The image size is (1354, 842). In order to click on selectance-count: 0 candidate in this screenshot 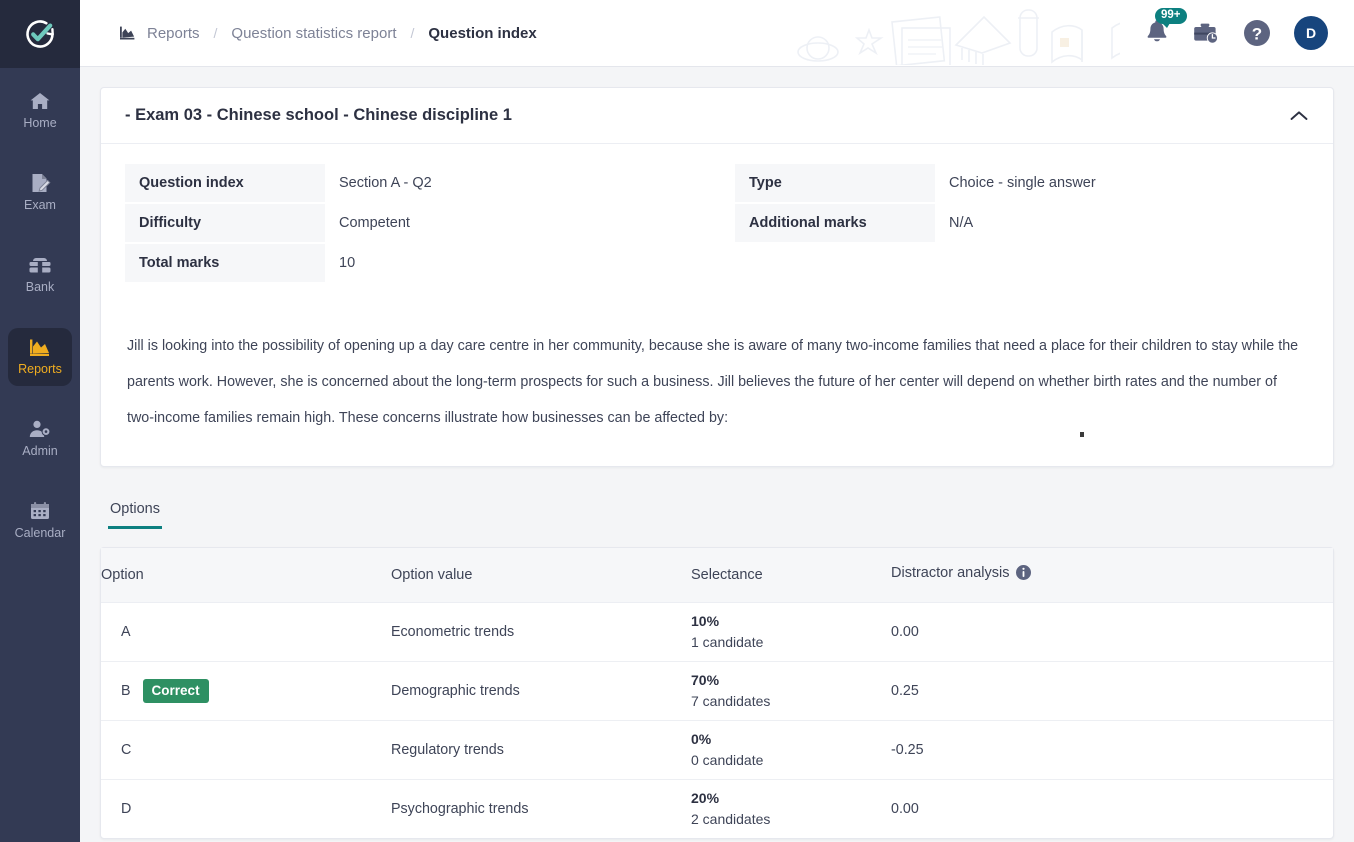, I will do `click(727, 759)`.